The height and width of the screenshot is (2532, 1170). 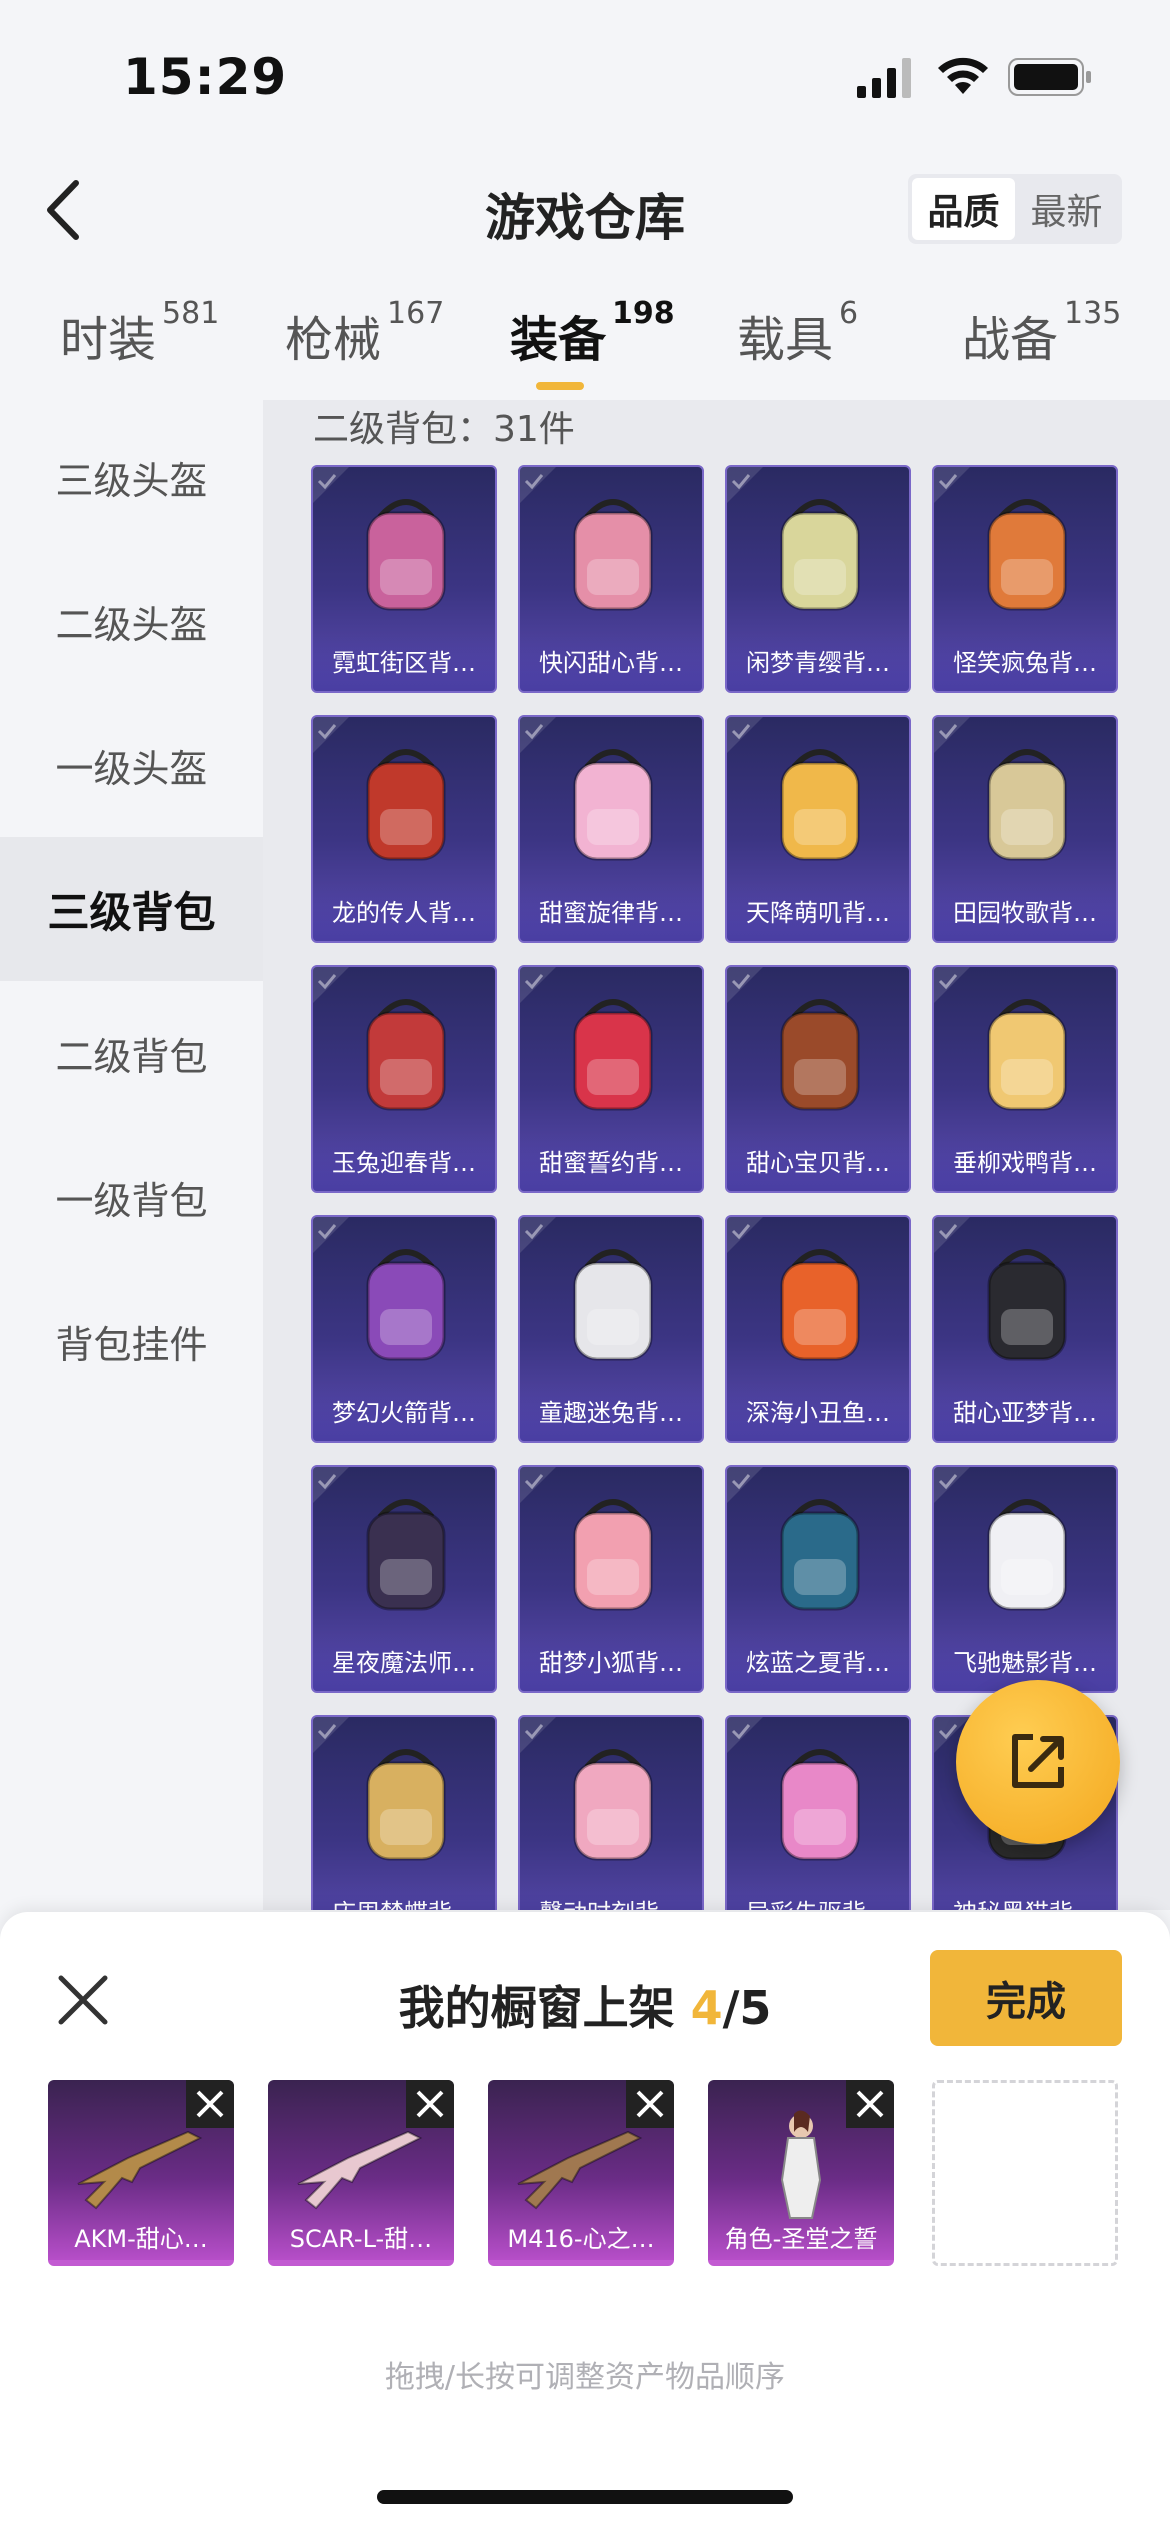 What do you see at coordinates (333, 340) in the screenshot?
I see `tab-label: 枪械` at bounding box center [333, 340].